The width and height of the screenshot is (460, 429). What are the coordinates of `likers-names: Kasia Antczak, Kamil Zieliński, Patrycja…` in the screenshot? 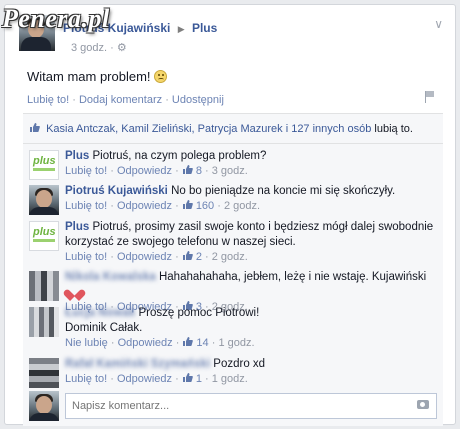 It's located at (208, 129).